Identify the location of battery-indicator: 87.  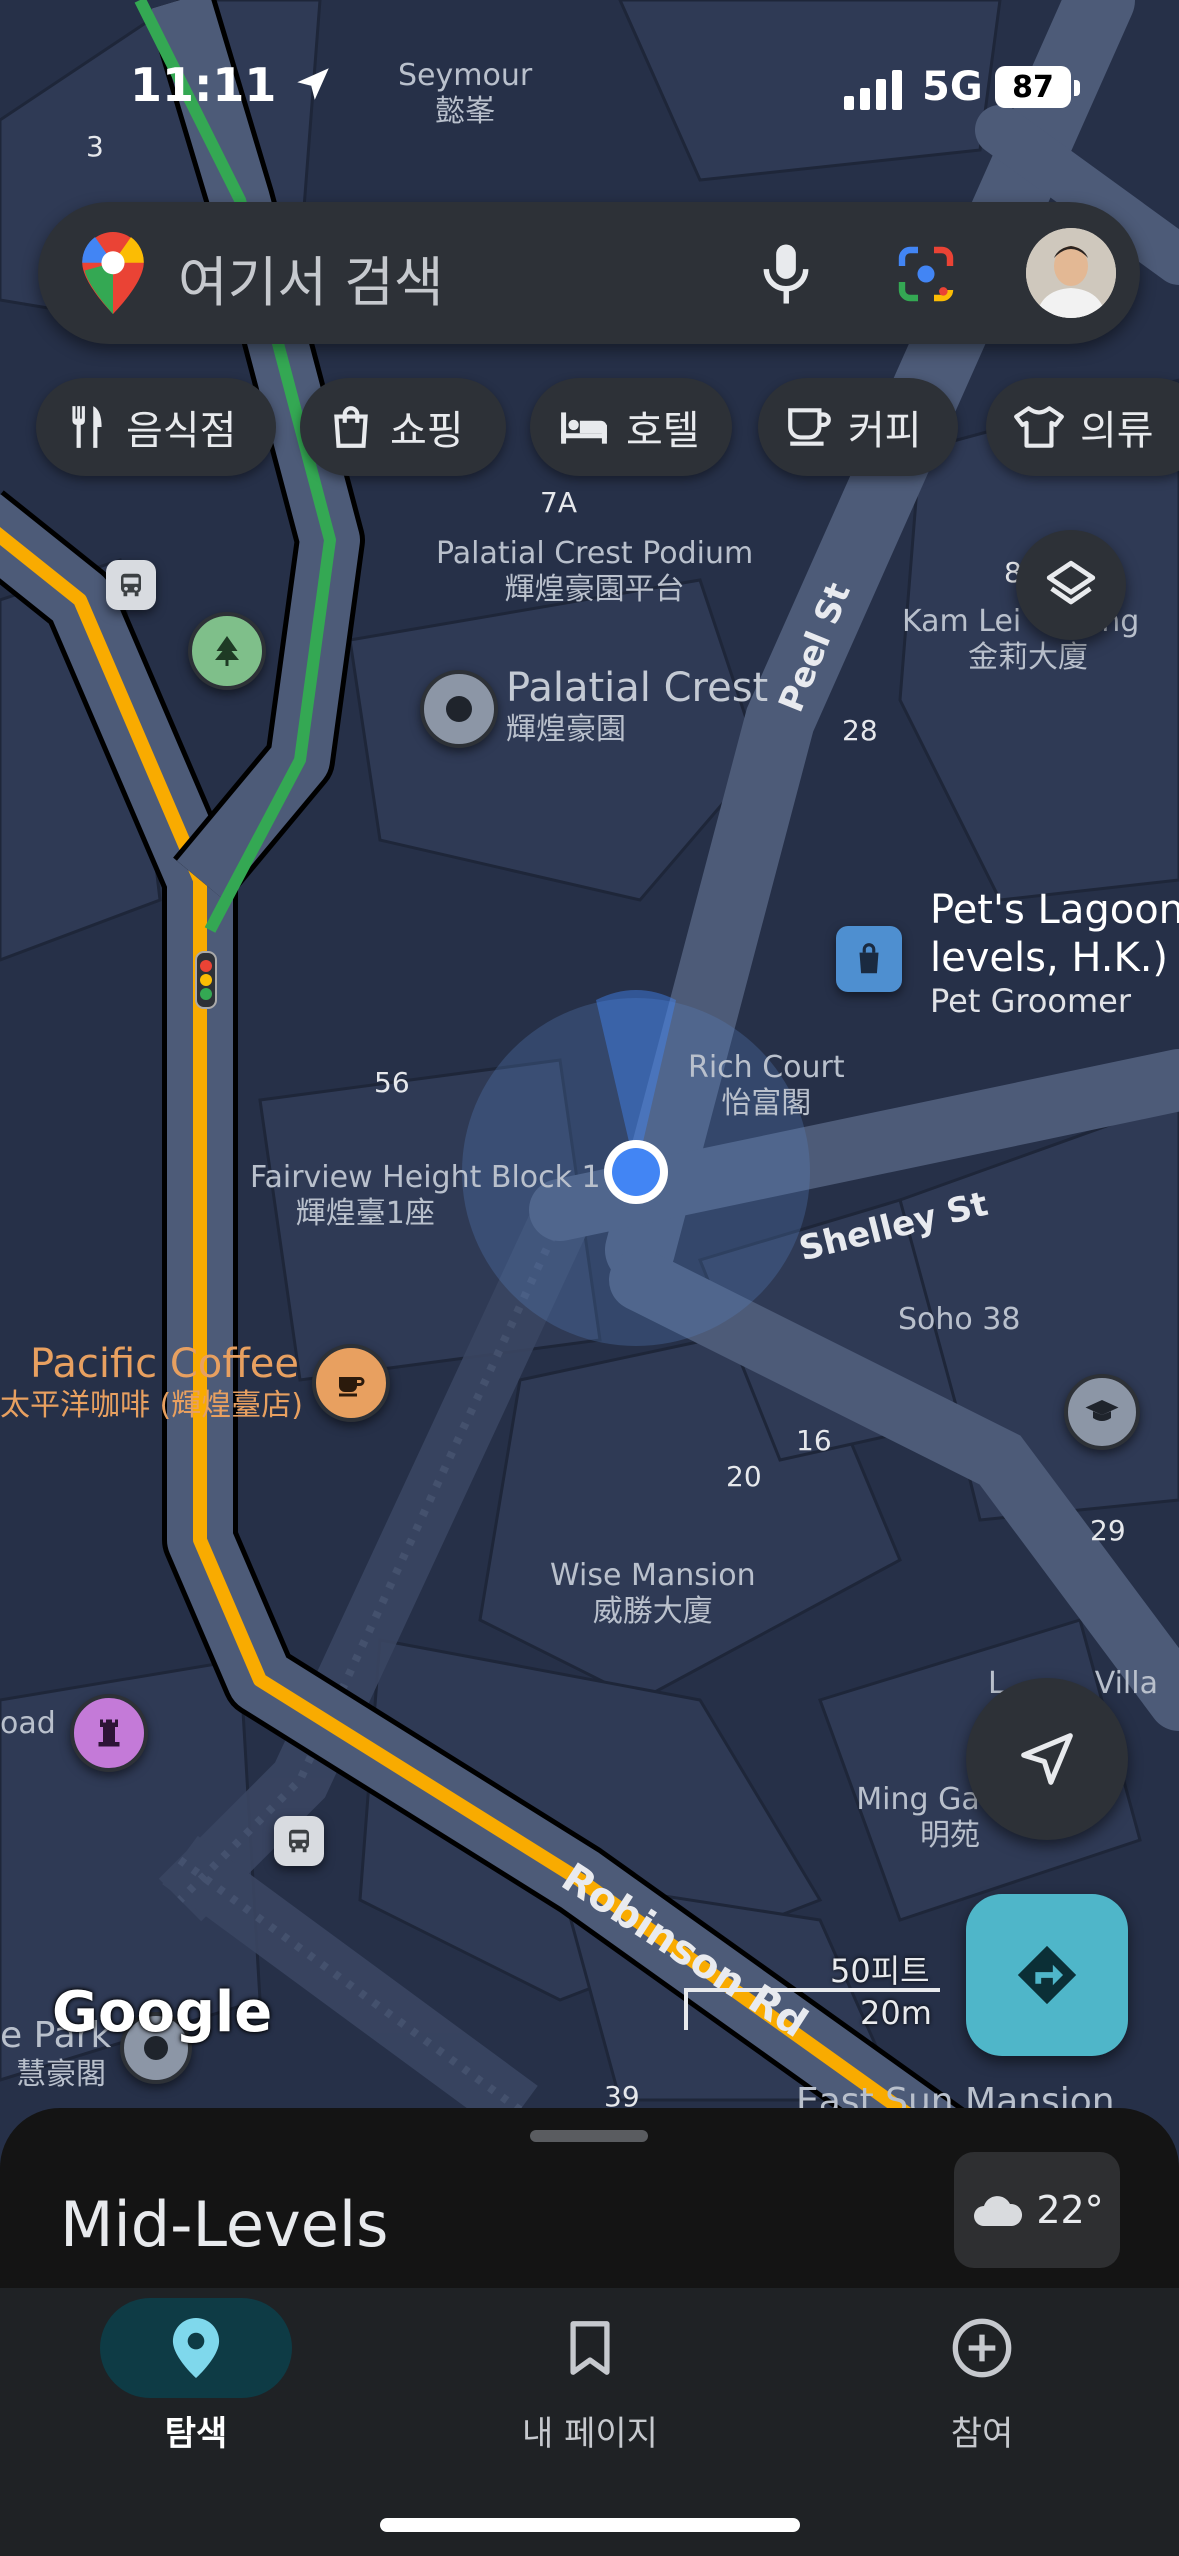
(1033, 87).